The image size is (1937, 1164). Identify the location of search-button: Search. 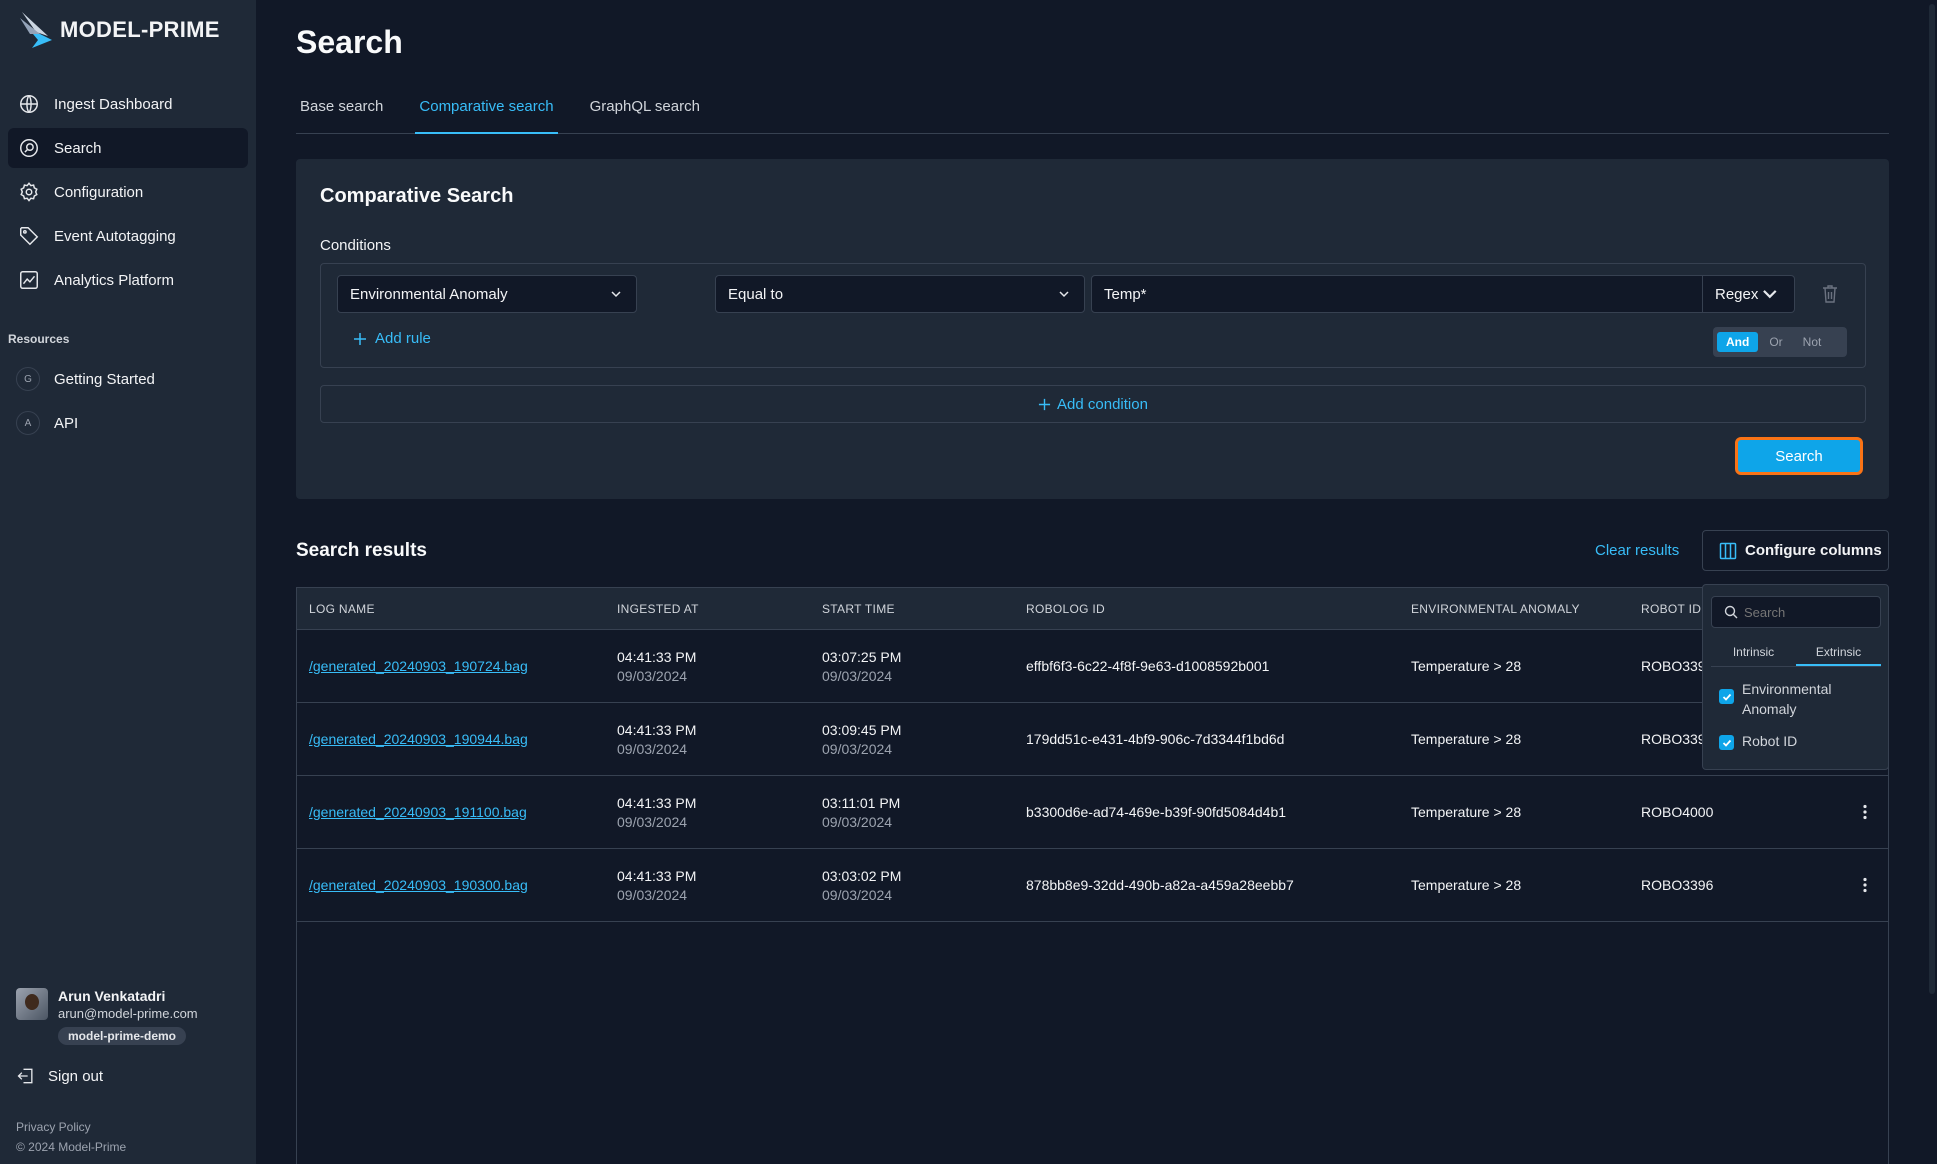
(1799, 456).